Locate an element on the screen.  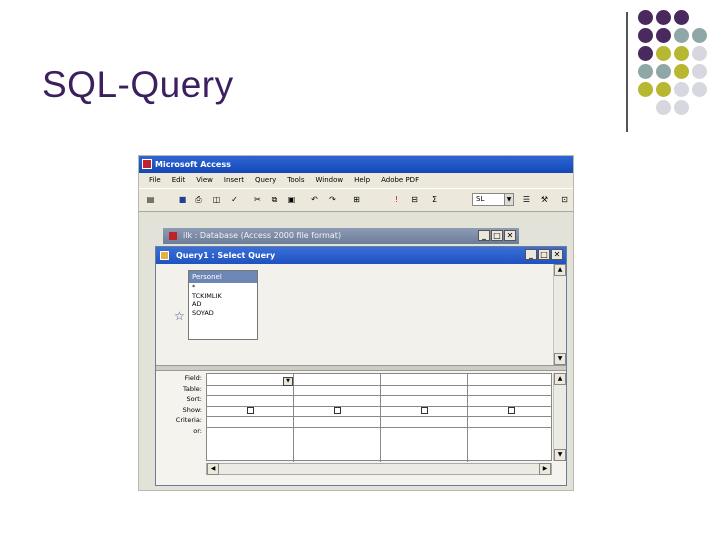
print-preview-icon: ◫ is located at coordinates (216, 199).